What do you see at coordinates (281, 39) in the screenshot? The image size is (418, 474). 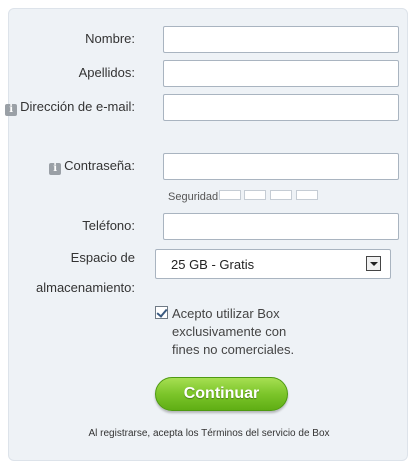 I see `first-name-input` at bounding box center [281, 39].